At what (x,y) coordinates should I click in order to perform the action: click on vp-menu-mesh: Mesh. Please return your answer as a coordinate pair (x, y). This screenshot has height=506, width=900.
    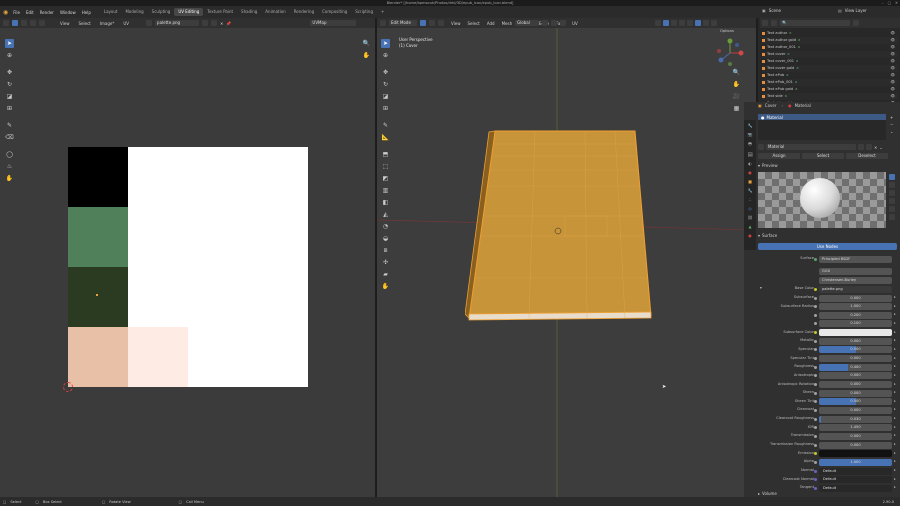
    Looking at the image, I should click on (507, 23).